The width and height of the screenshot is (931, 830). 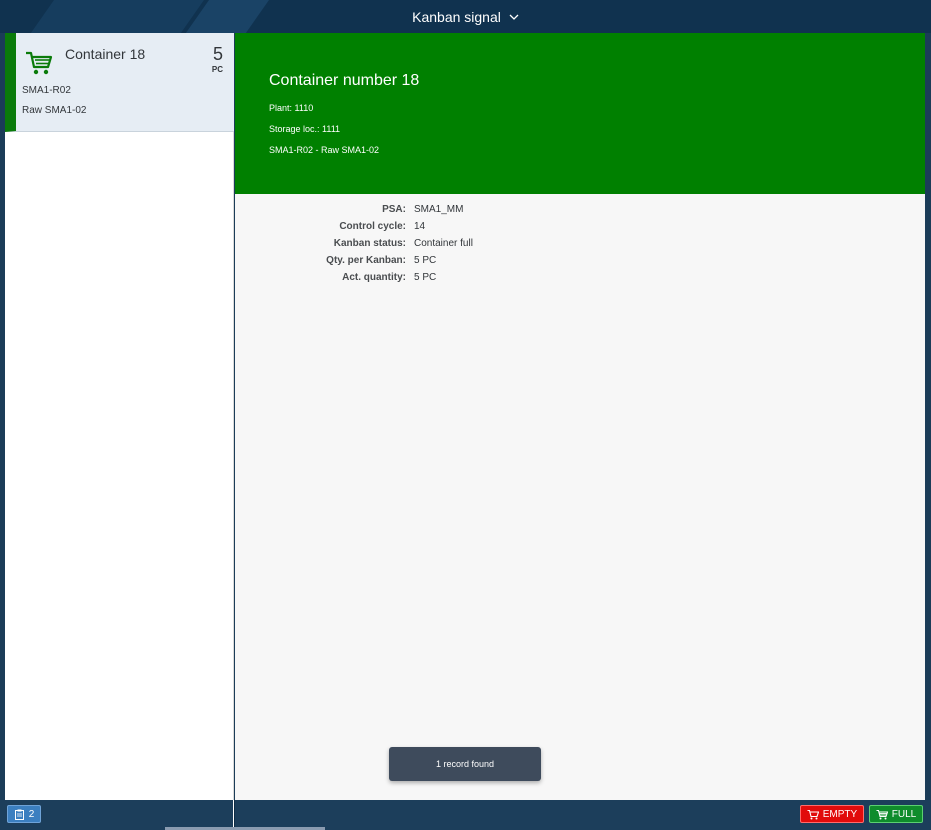 I want to click on clipboard-icon, so click(x=19, y=814).